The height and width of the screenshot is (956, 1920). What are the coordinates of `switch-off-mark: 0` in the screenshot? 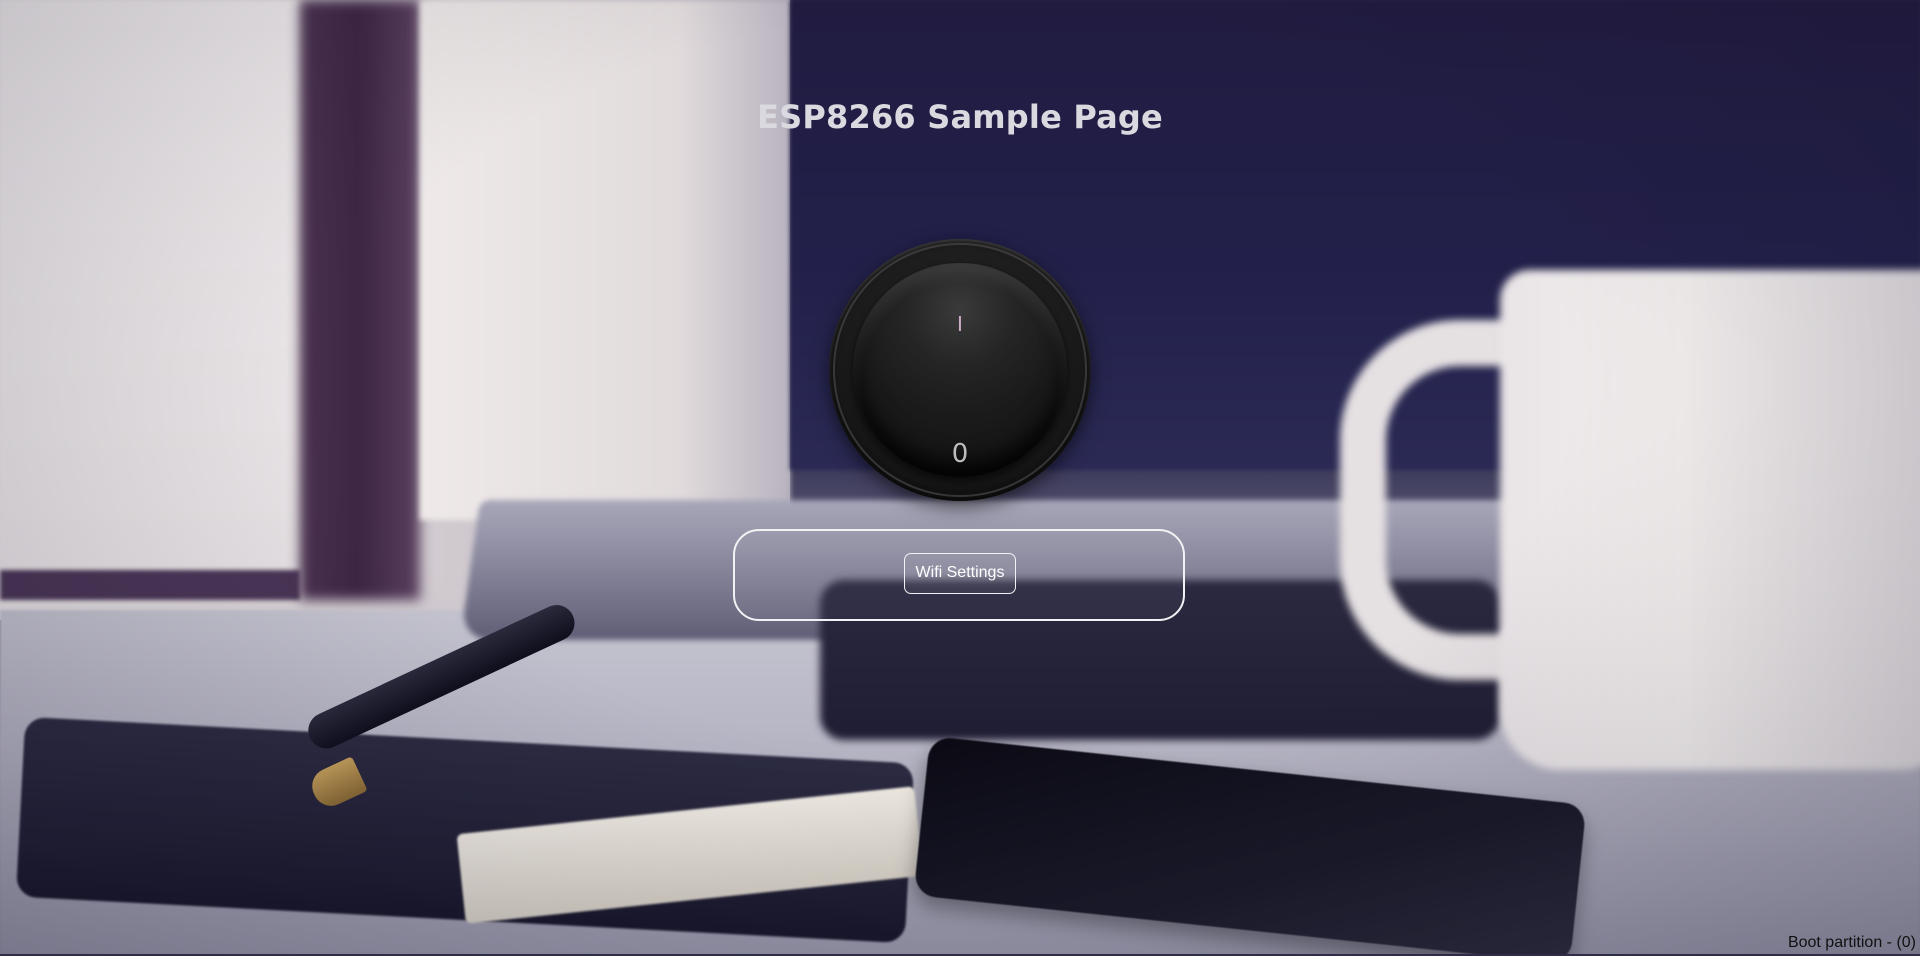 It's located at (960, 454).